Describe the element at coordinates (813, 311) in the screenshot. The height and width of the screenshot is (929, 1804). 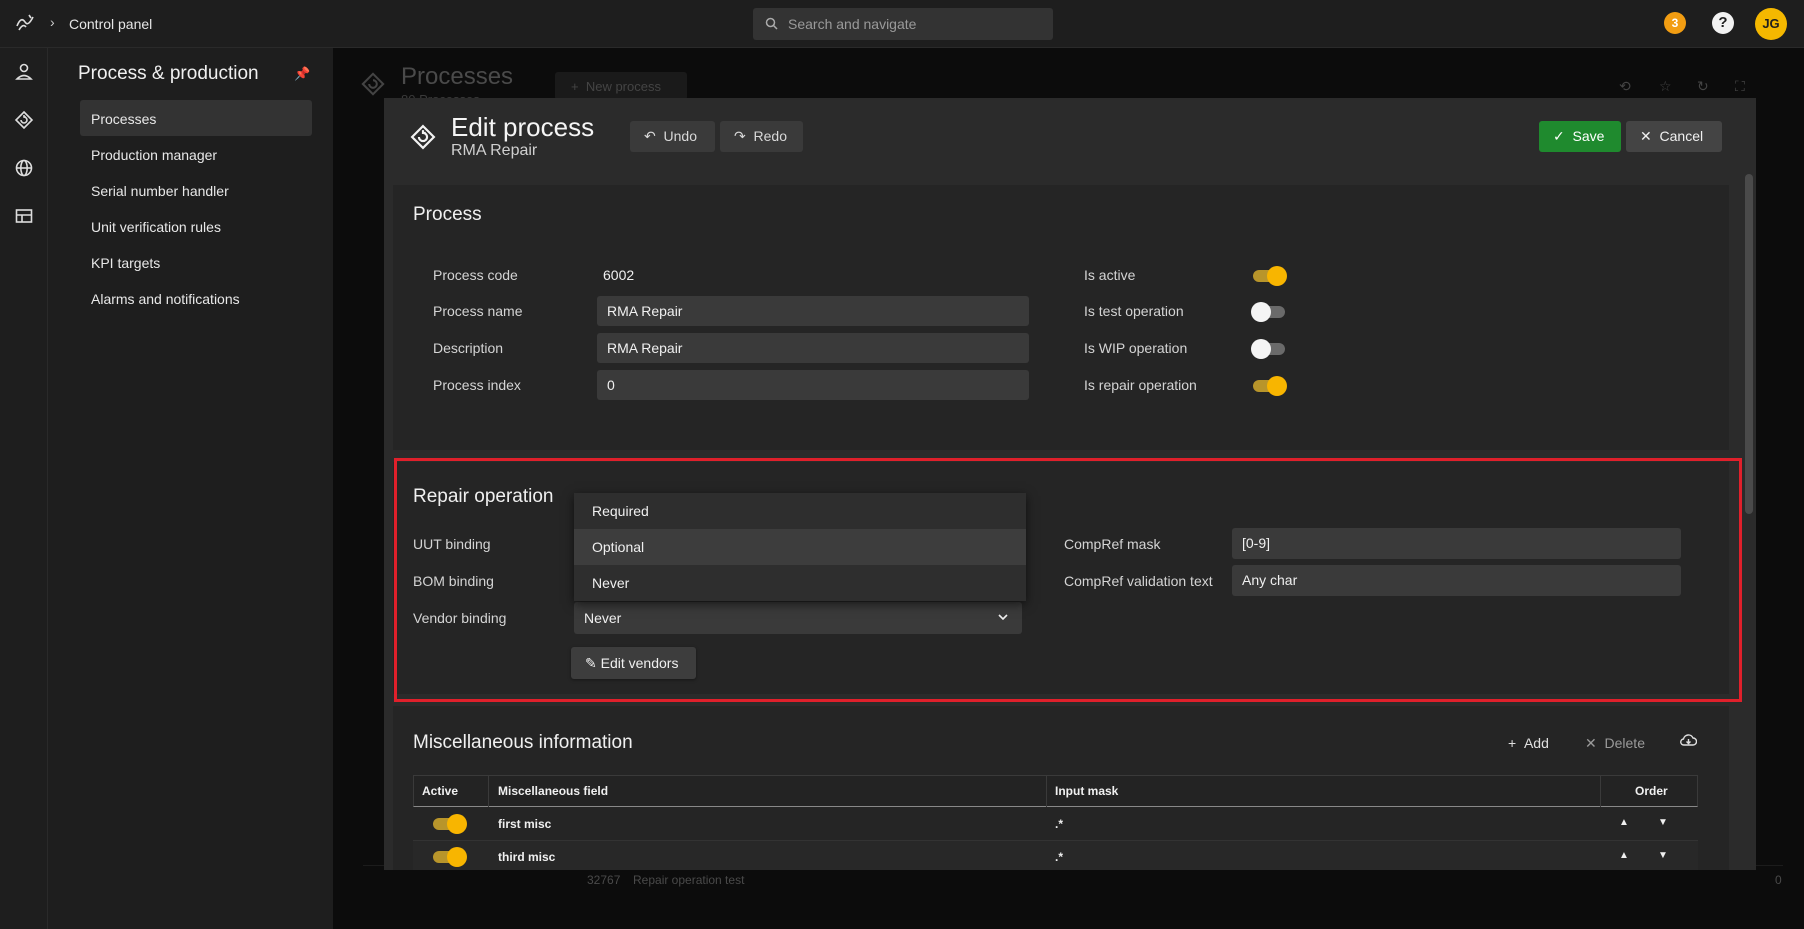
I see `process-name-input: RMA Repair` at that location.